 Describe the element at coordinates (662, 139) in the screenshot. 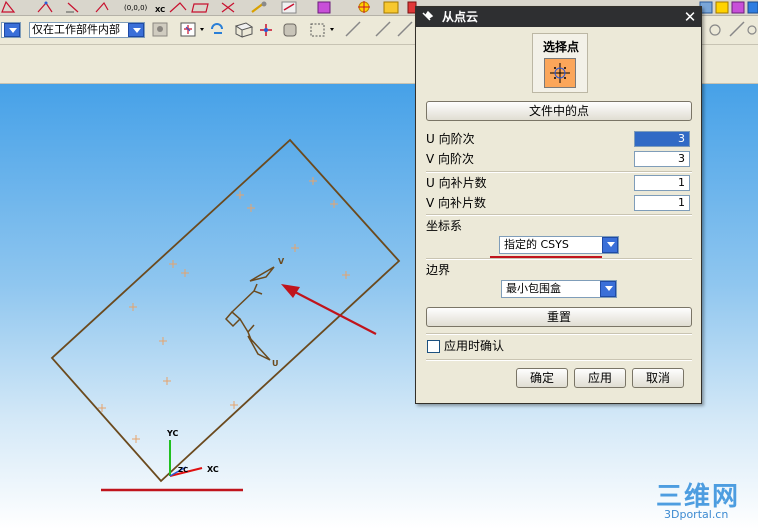

I see `u-degree-input: 3` at that location.